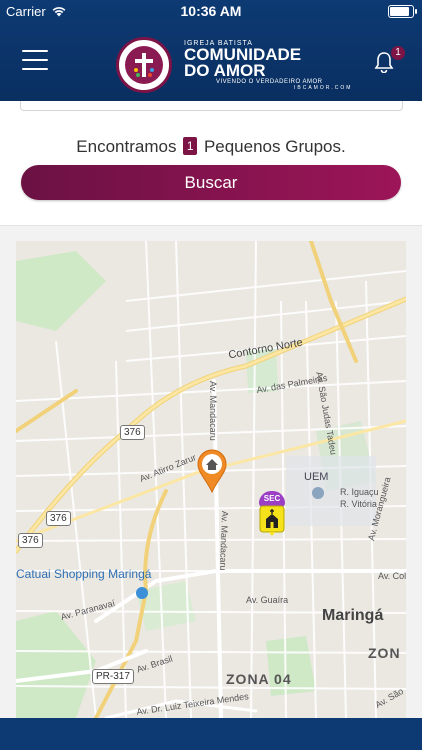  I want to click on battery-icon, so click(402, 11).